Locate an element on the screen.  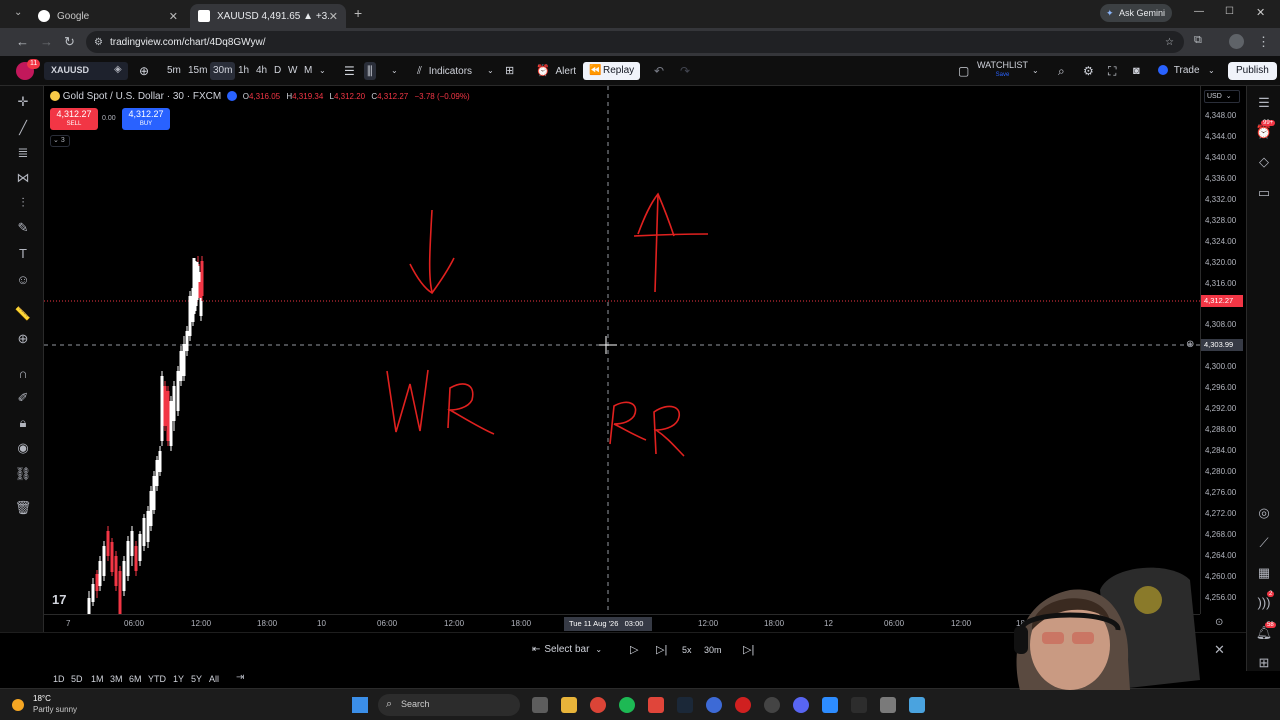
url-field: ⚙ tradingview.com/chart/4Dq8GWyw/ ☆ is located at coordinates (635, 42).